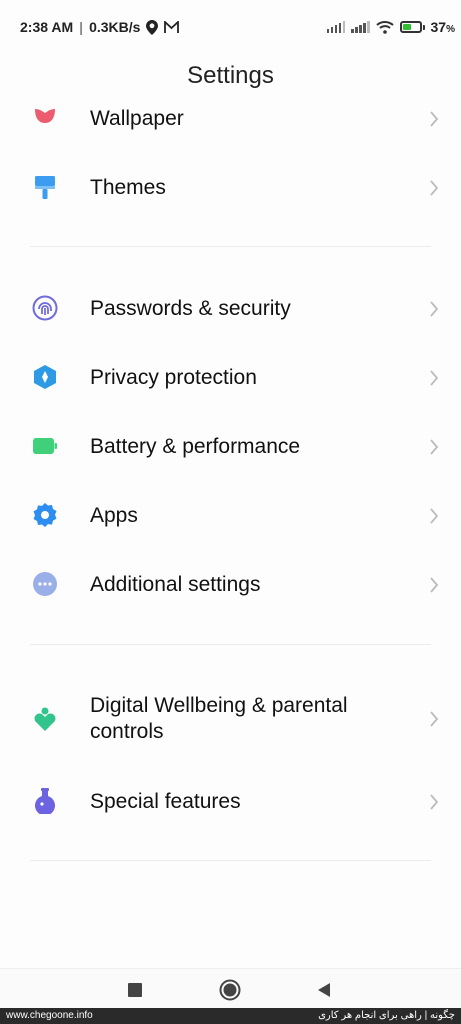 The height and width of the screenshot is (1024, 461). Describe the element at coordinates (128, 187) in the screenshot. I see `item-label: Themes` at that location.